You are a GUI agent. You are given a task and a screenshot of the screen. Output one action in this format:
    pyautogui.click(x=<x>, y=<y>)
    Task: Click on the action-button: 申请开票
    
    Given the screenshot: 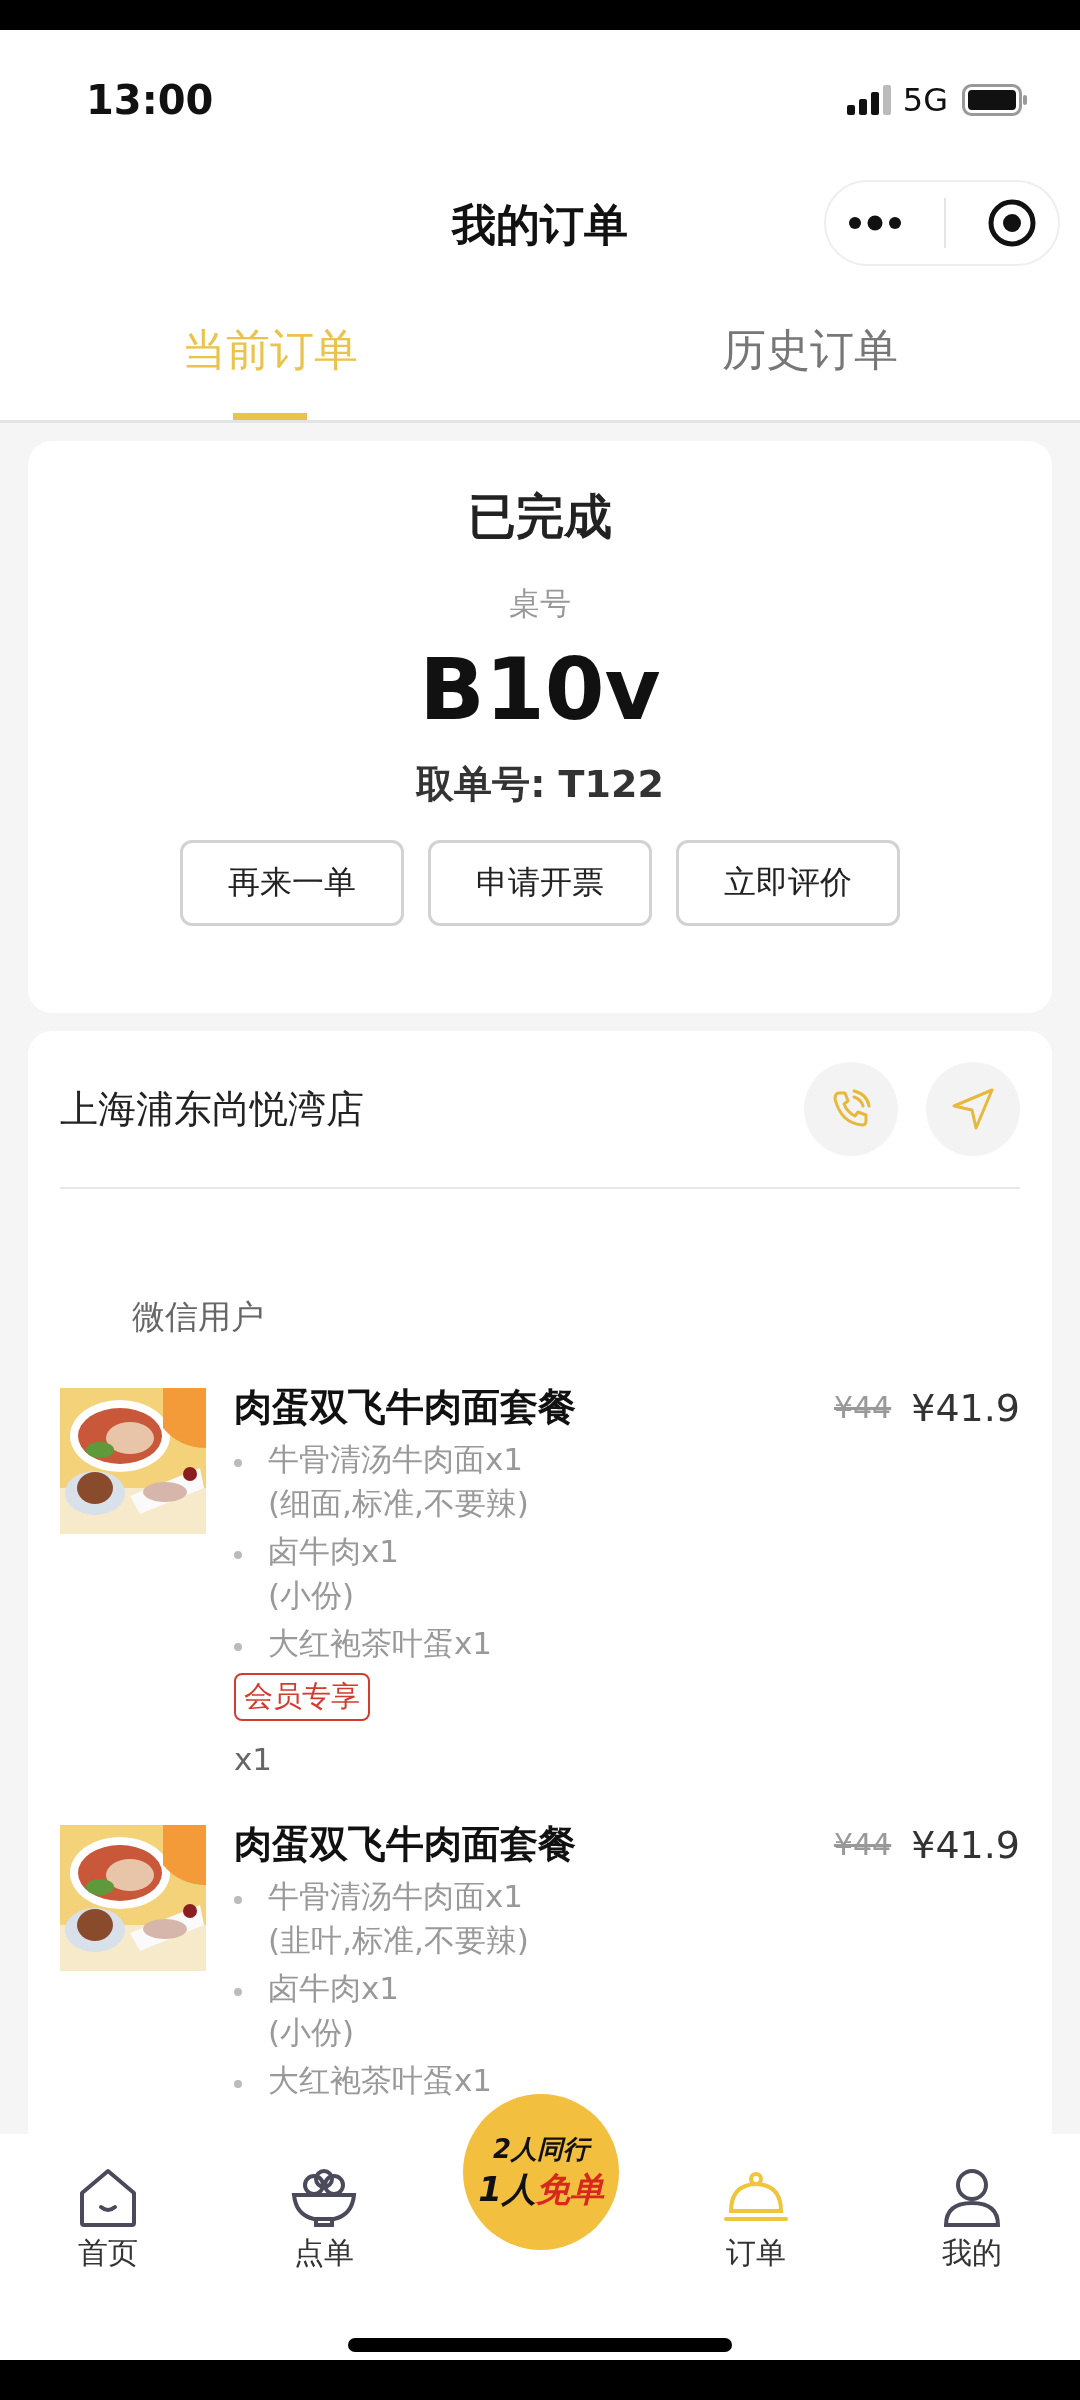 What is the action you would take?
    pyautogui.click(x=540, y=883)
    